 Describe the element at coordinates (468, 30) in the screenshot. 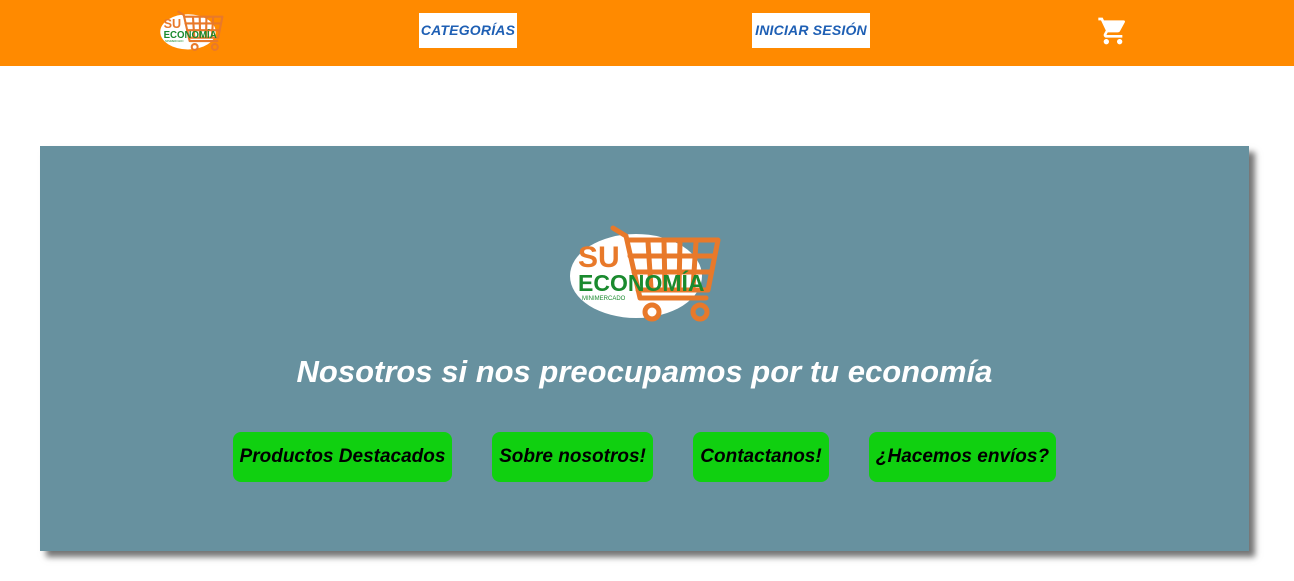

I see `categories-button: CATEGORÍAS` at that location.